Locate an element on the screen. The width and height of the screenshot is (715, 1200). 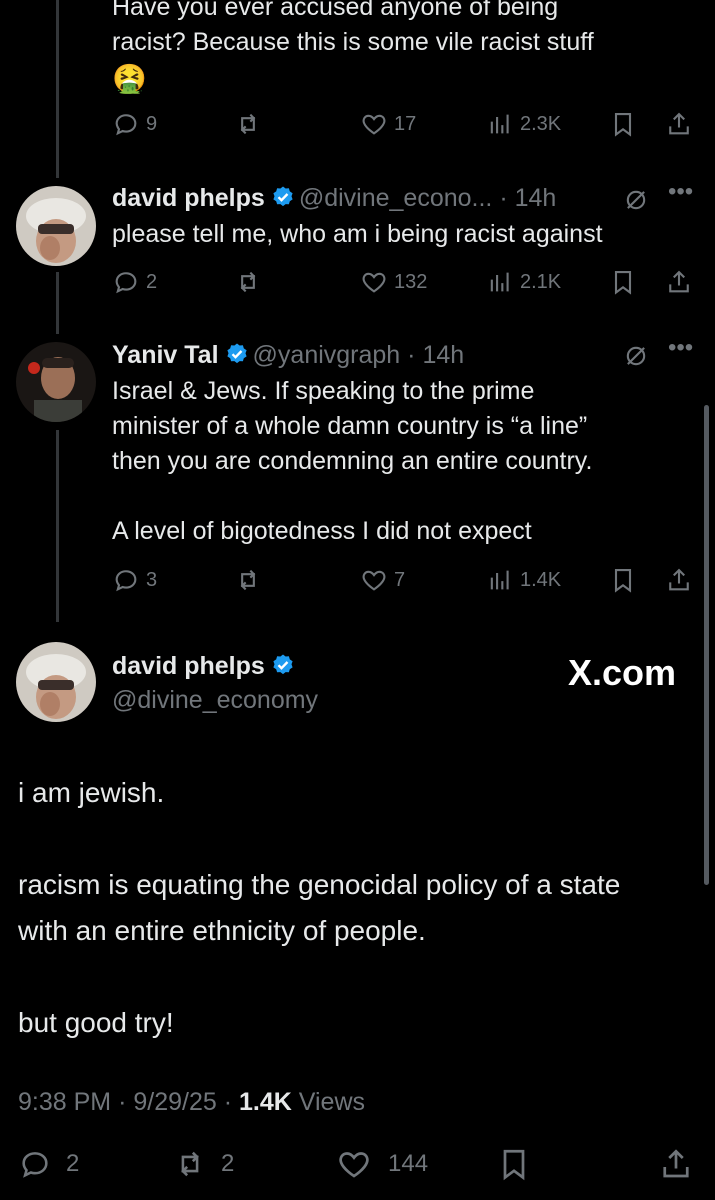
tweet-header: Yaniv Tal @yanivgraph · 14h is located at coordinates (288, 355).